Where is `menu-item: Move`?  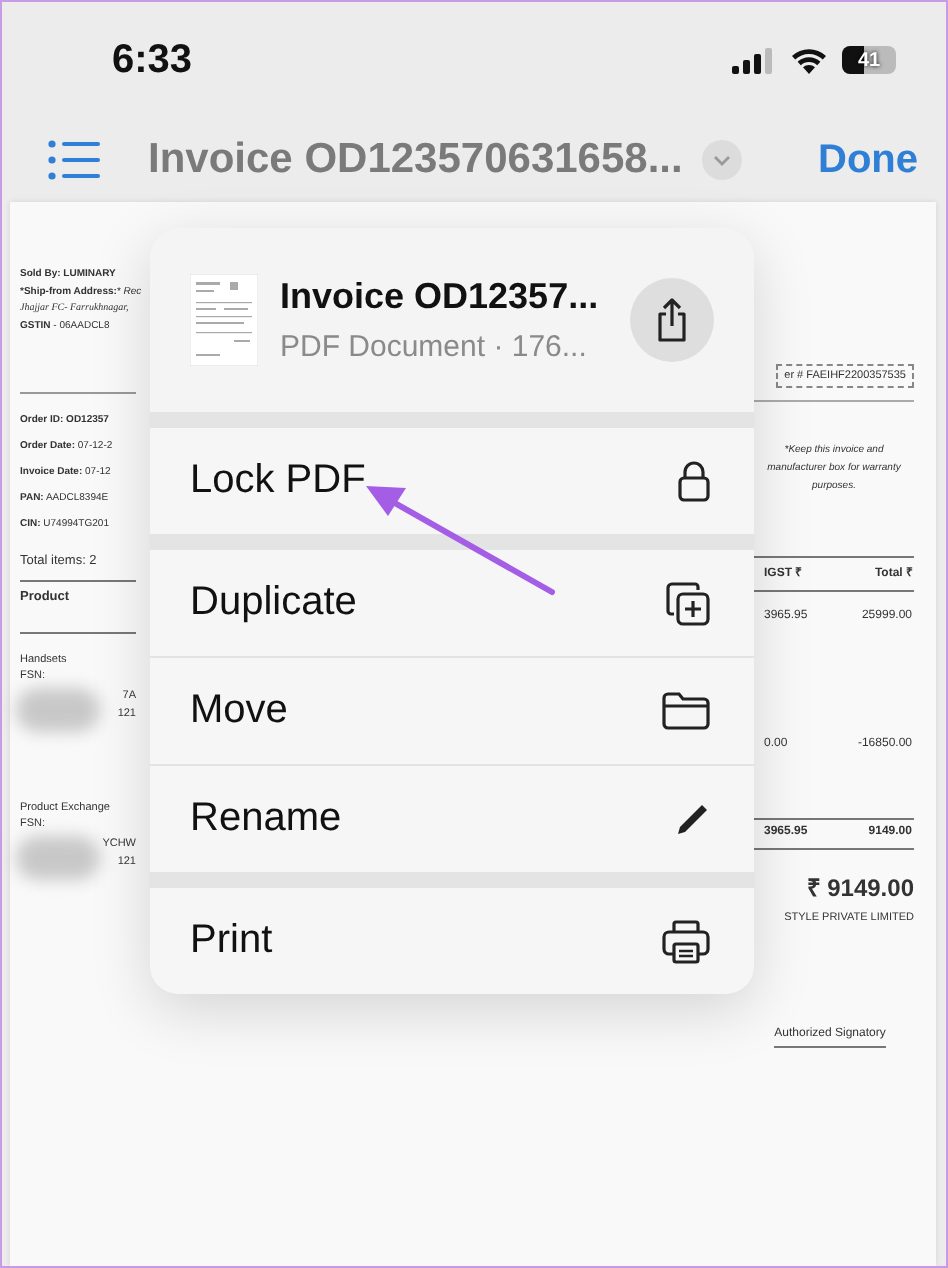
menu-item: Move is located at coordinates (452, 710).